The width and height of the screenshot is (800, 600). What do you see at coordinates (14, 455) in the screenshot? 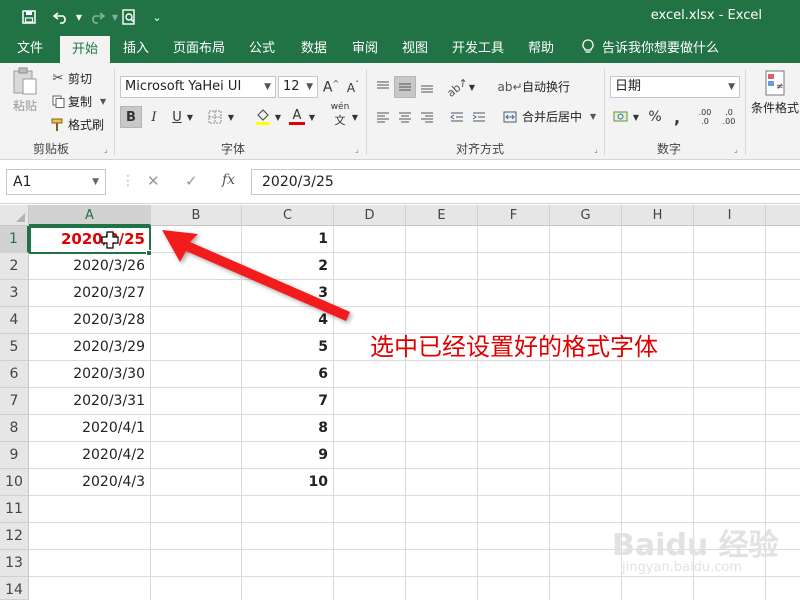
I see `row-header-9: 9` at bounding box center [14, 455].